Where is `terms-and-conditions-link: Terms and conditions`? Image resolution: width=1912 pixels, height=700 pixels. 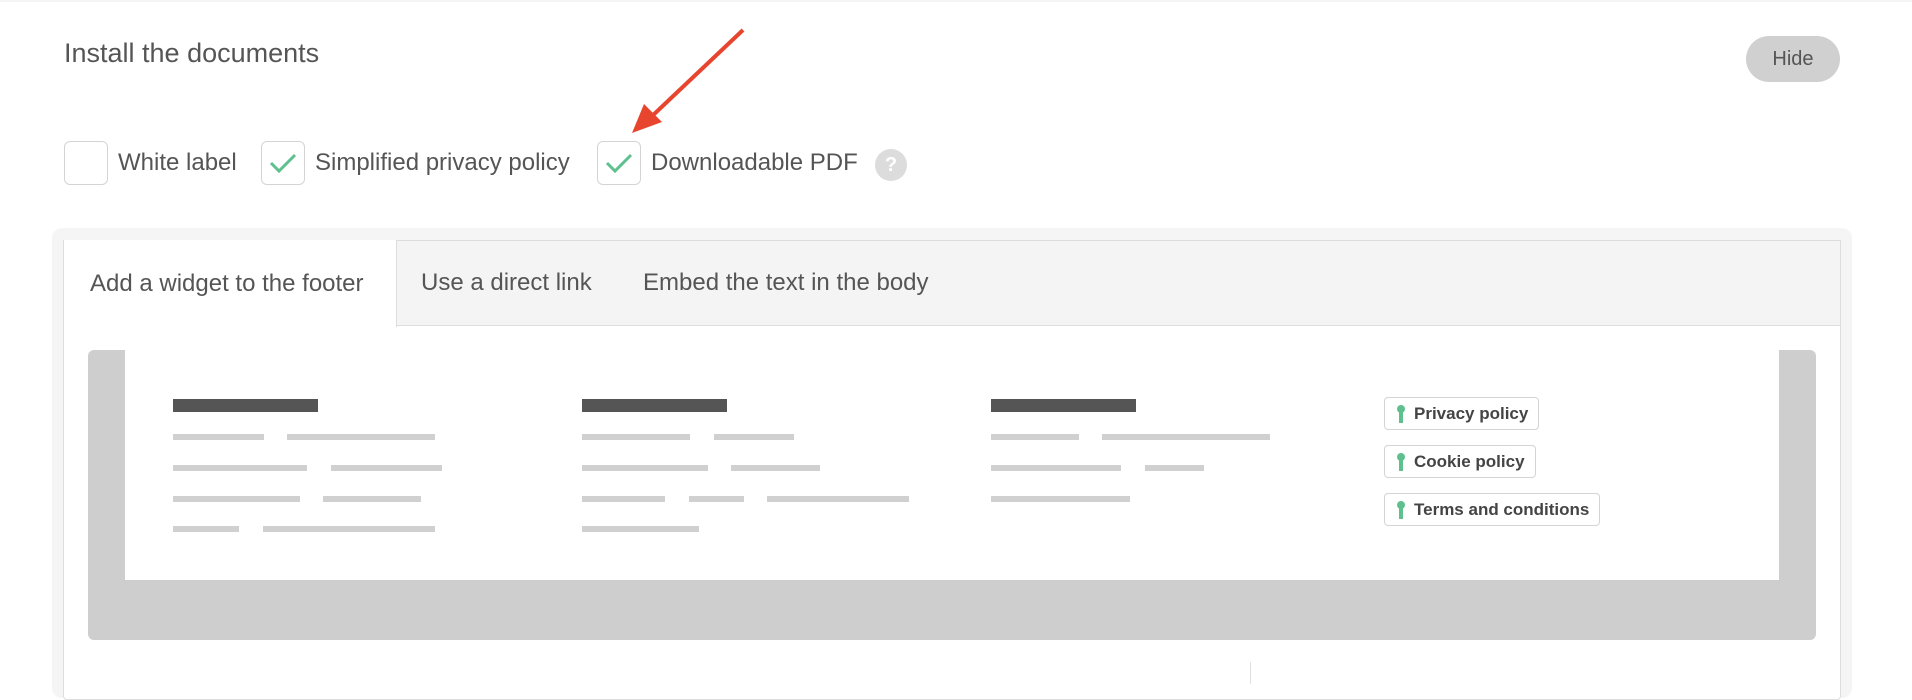 terms-and-conditions-link: Terms and conditions is located at coordinates (1492, 509).